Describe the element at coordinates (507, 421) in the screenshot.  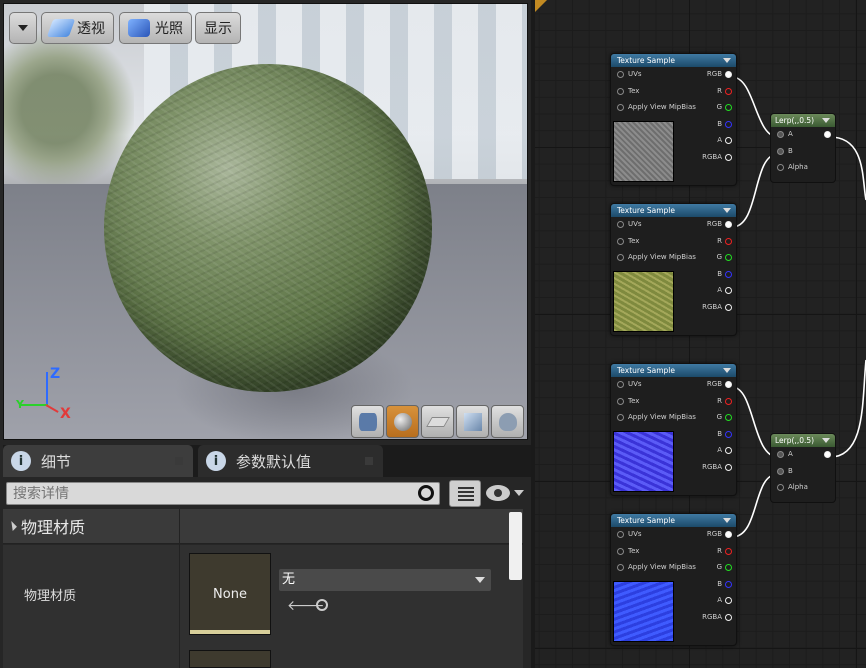
I see `teapot-shape-button` at that location.